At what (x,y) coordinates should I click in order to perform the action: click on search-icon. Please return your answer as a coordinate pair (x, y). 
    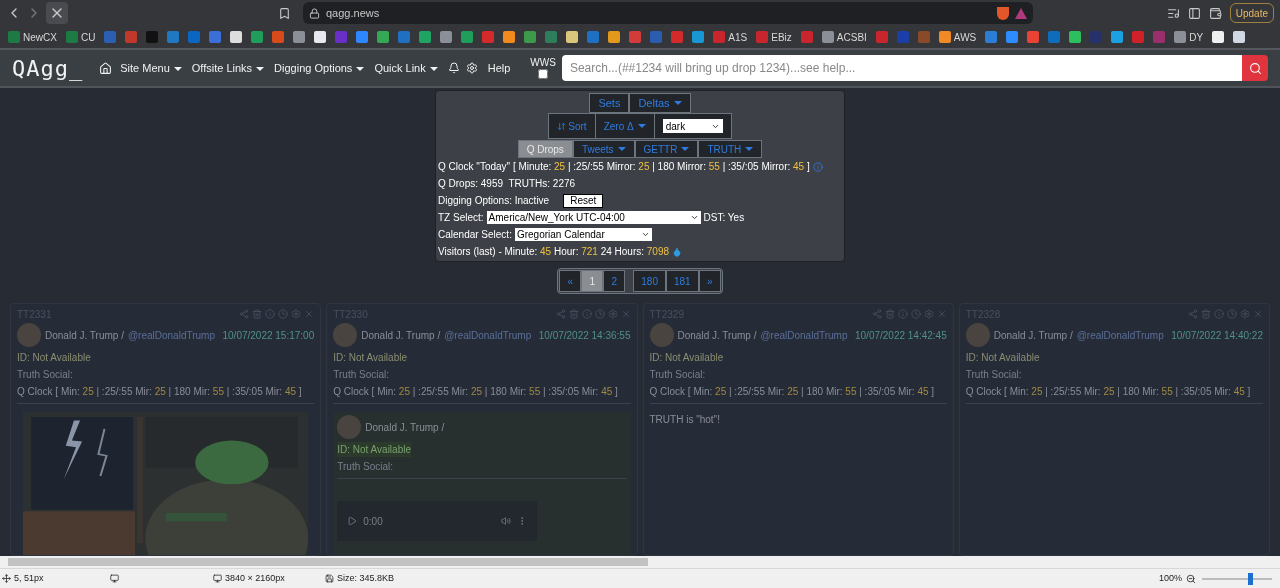
    Looking at the image, I should click on (1255, 68).